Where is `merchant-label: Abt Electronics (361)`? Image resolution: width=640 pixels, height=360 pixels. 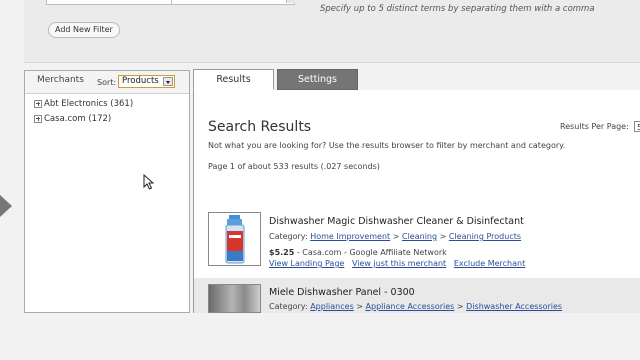 merchant-label: Abt Electronics (361) is located at coordinates (89, 104).